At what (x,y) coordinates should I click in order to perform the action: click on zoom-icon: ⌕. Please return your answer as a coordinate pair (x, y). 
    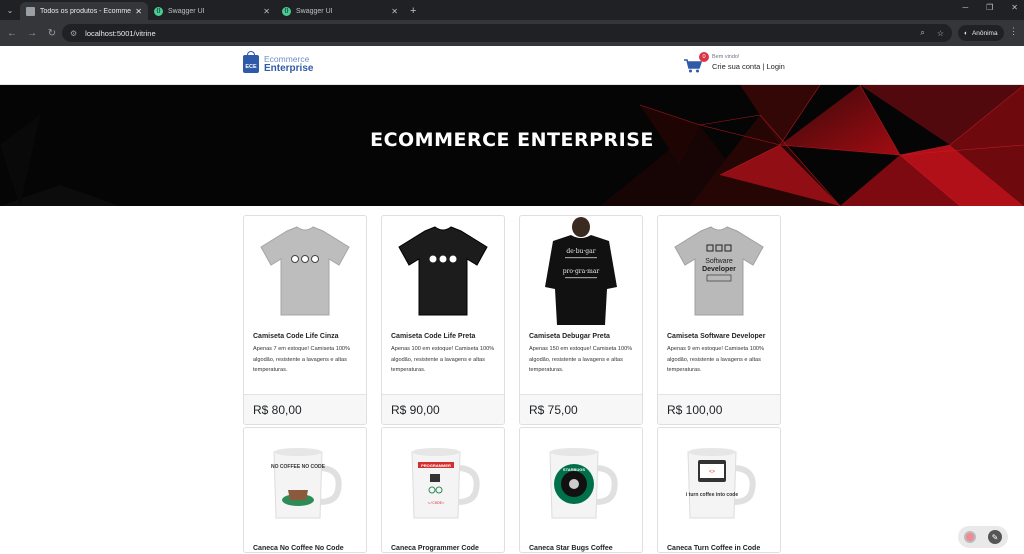
    Looking at the image, I should click on (922, 33).